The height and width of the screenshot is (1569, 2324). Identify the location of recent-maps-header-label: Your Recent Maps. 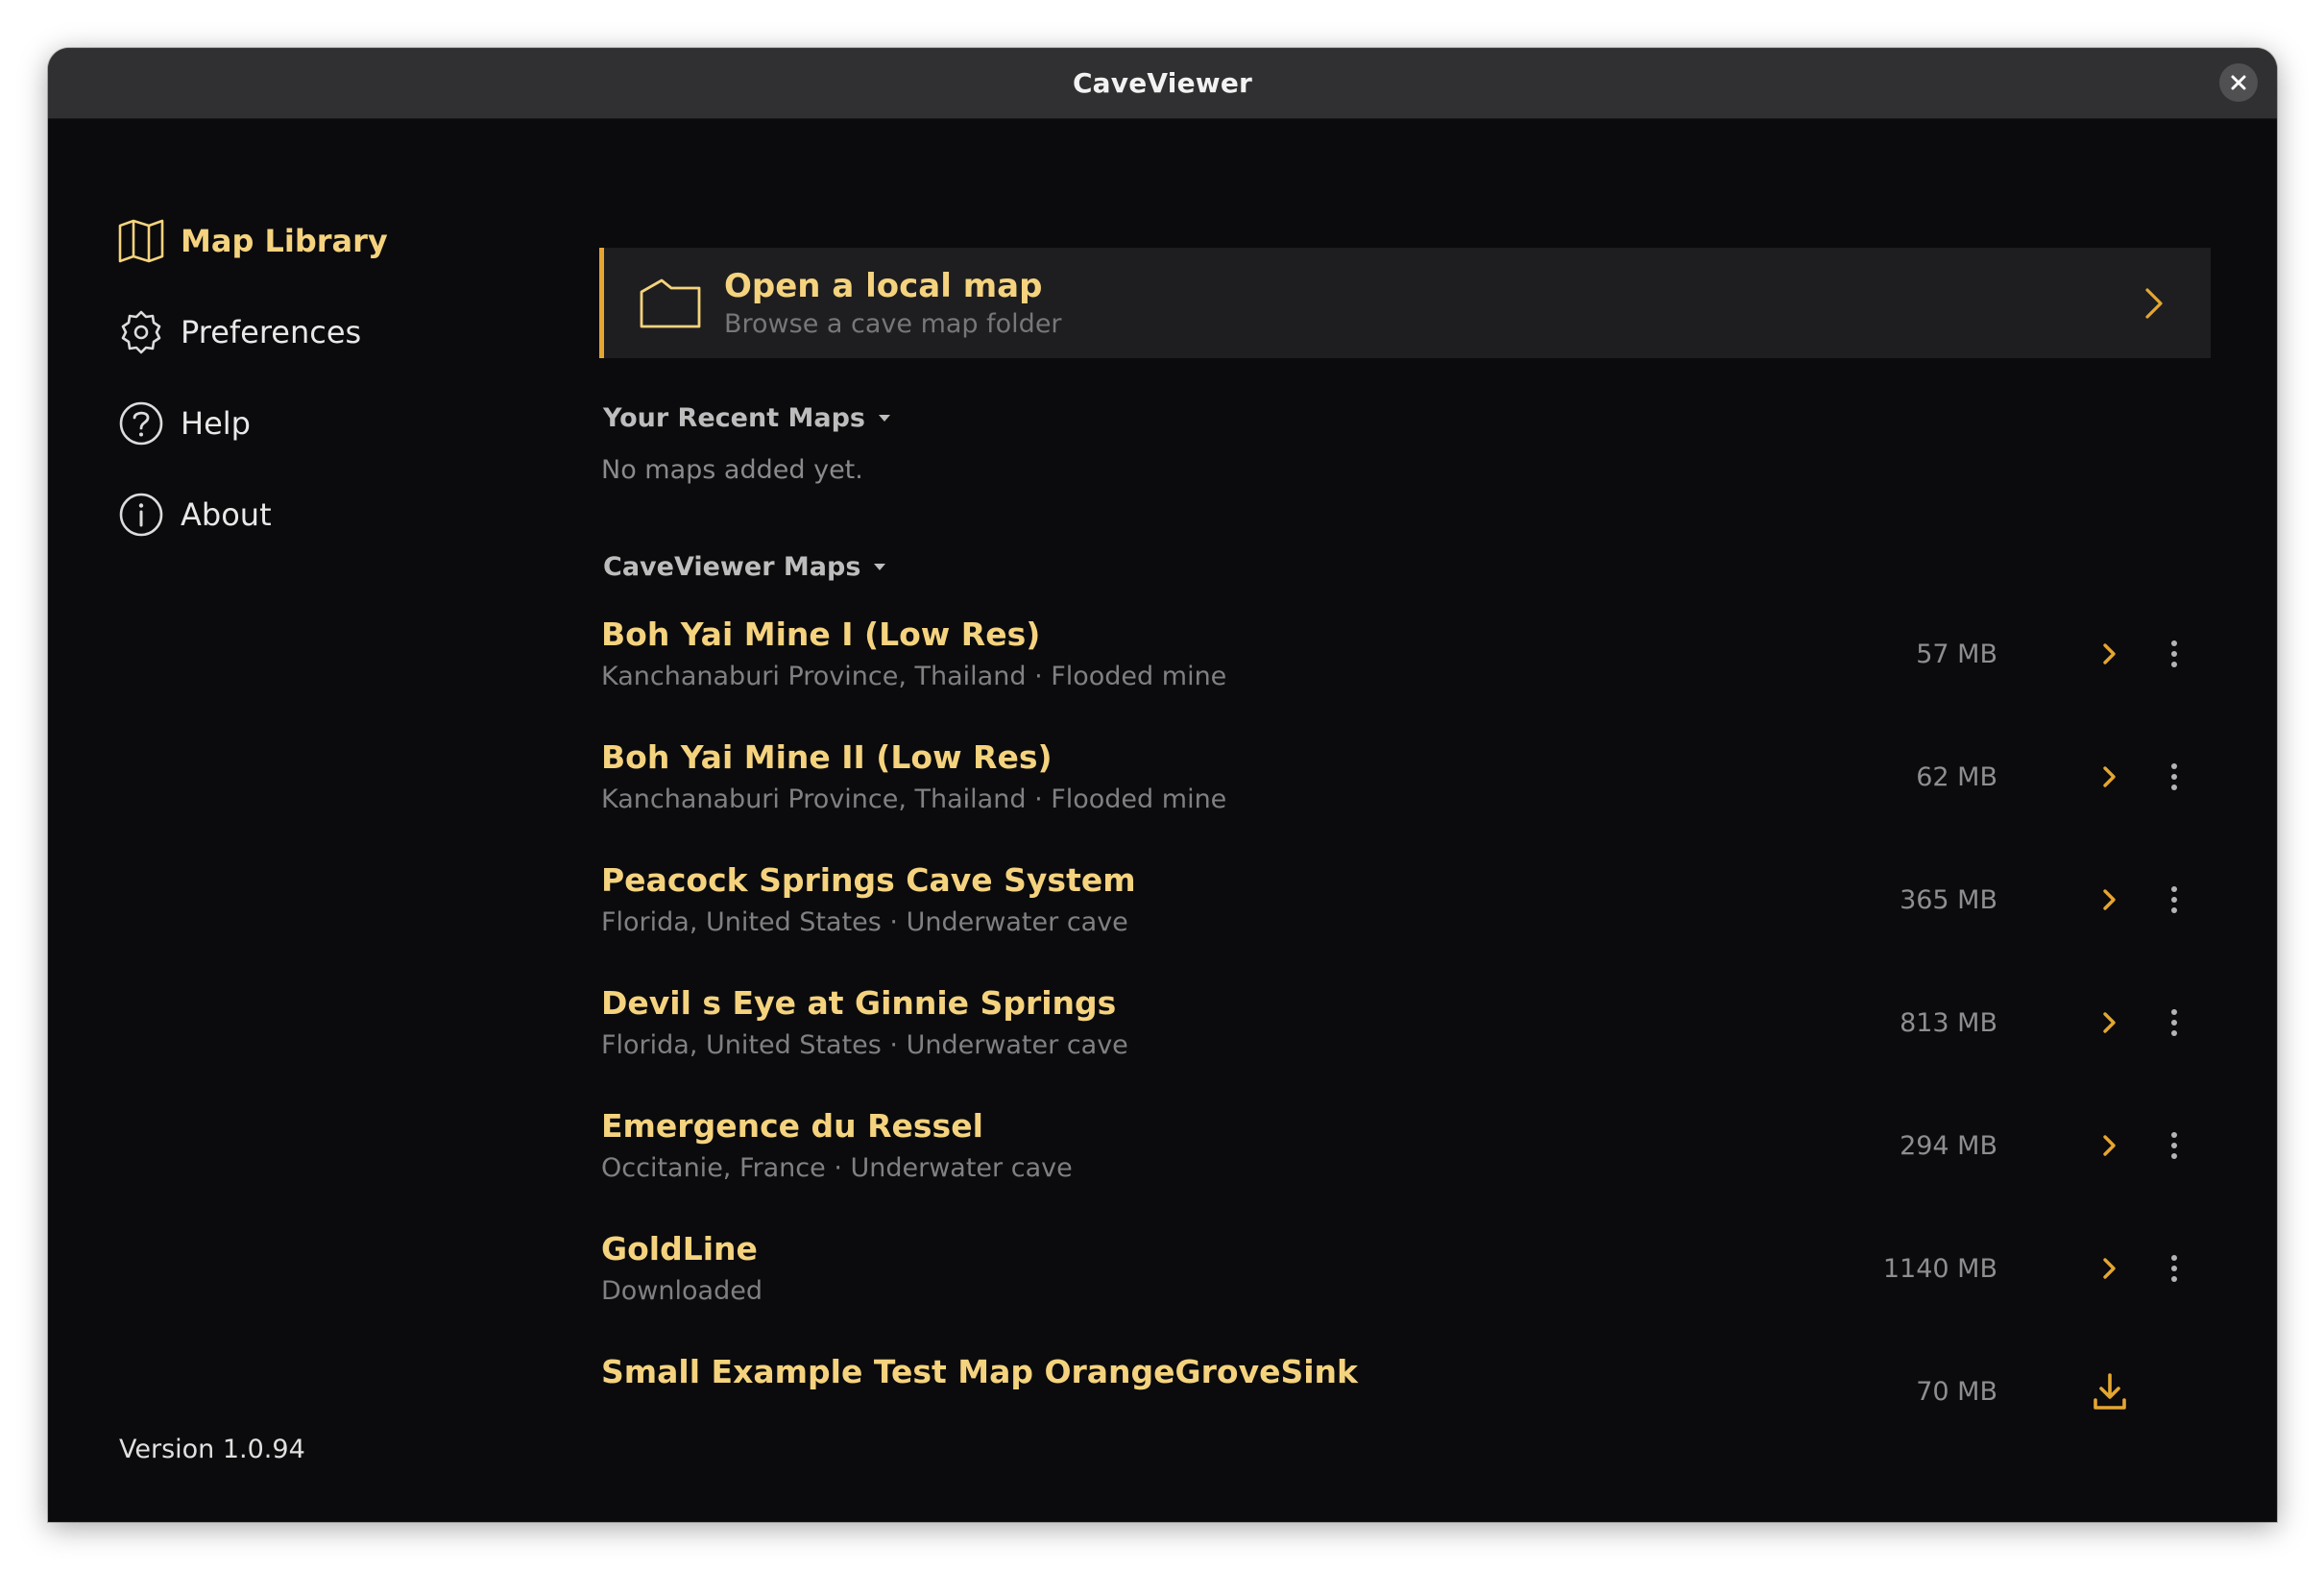
(734, 418).